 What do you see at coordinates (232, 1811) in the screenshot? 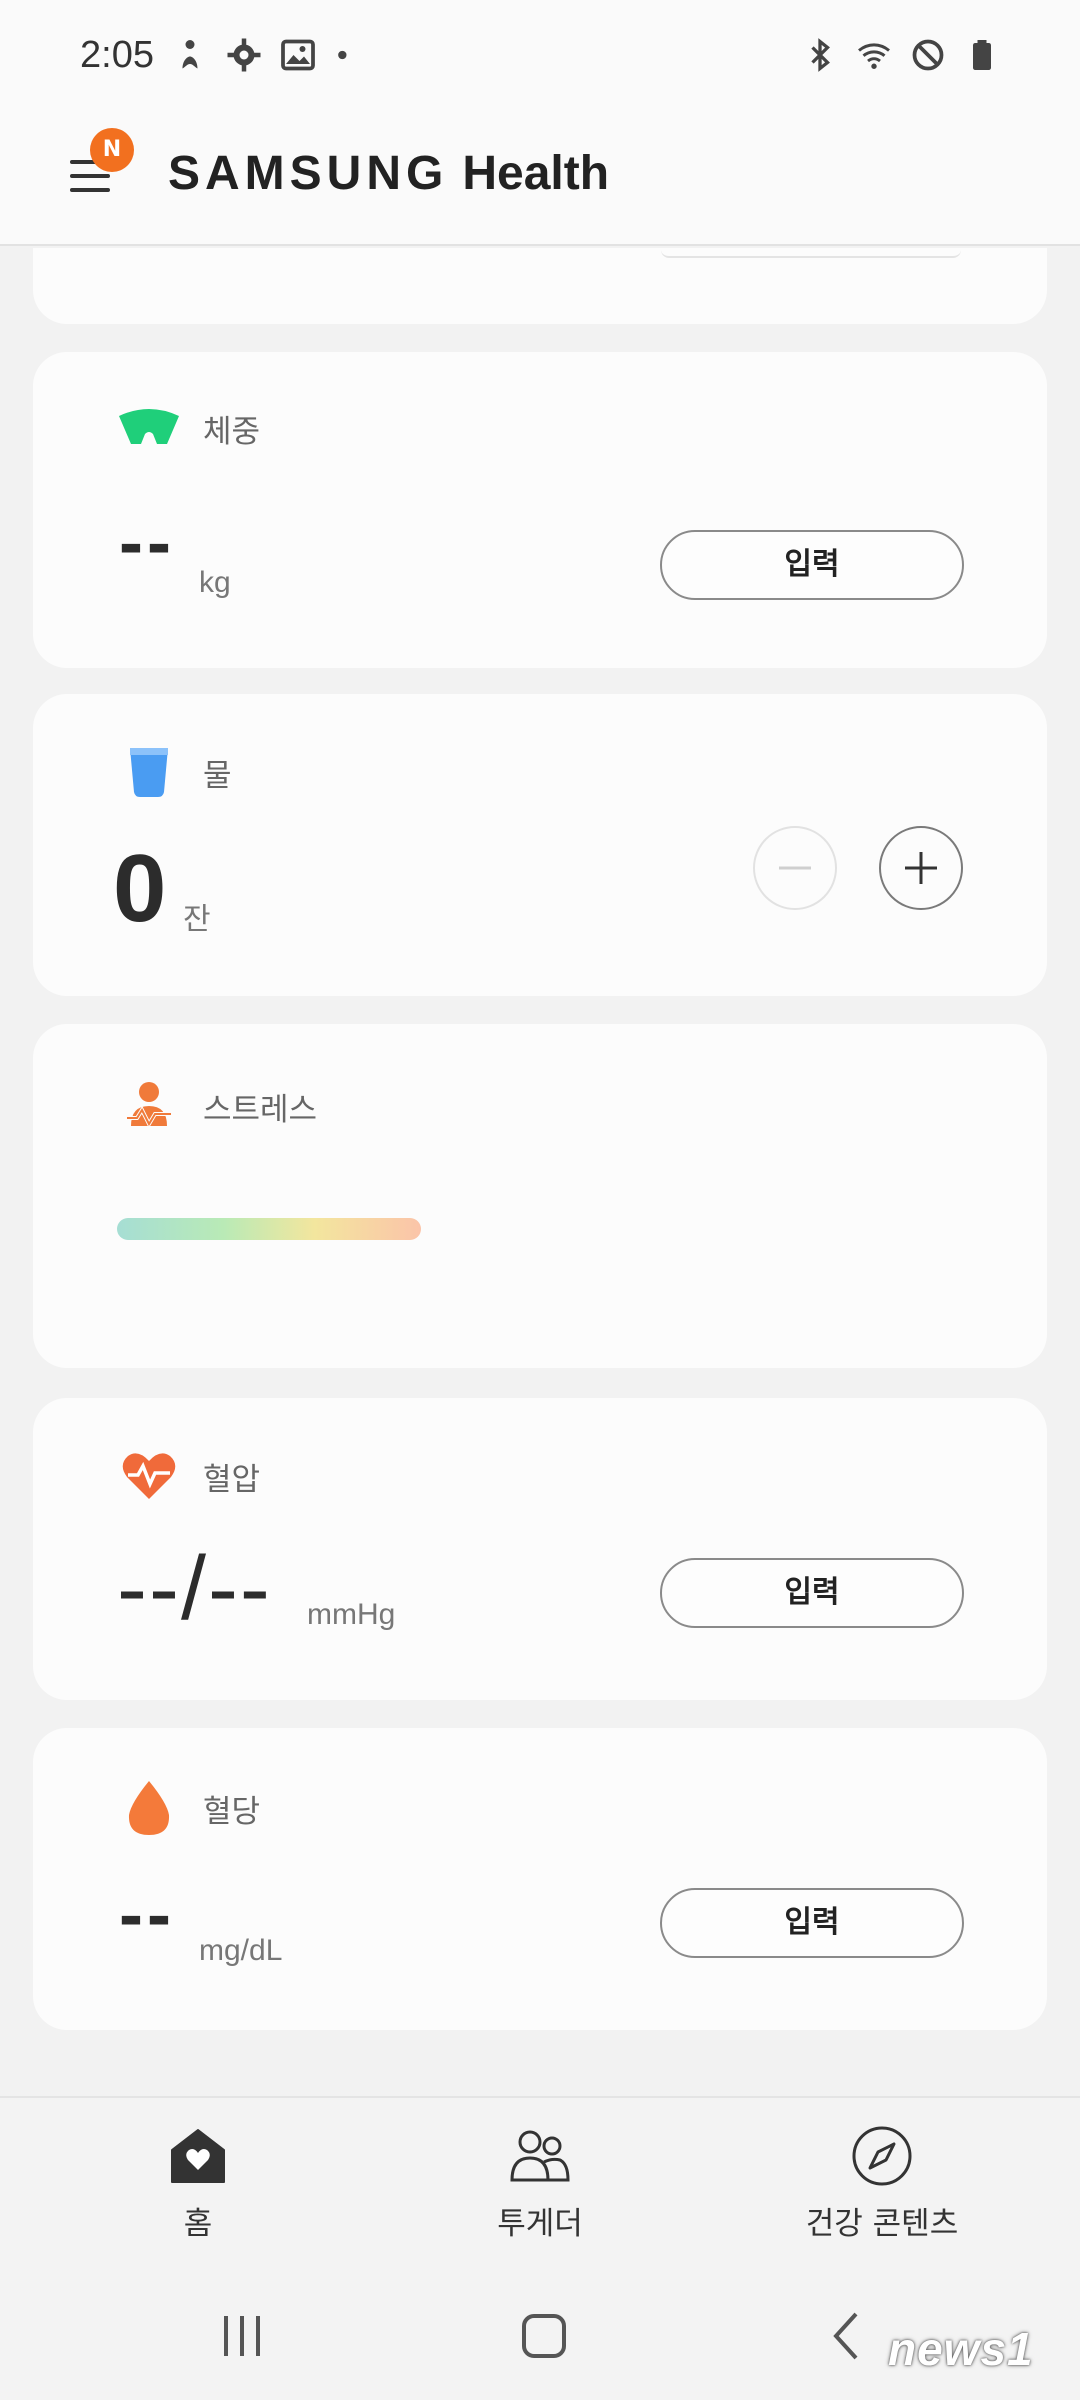
I see `blood-glucose-title: 혈당` at bounding box center [232, 1811].